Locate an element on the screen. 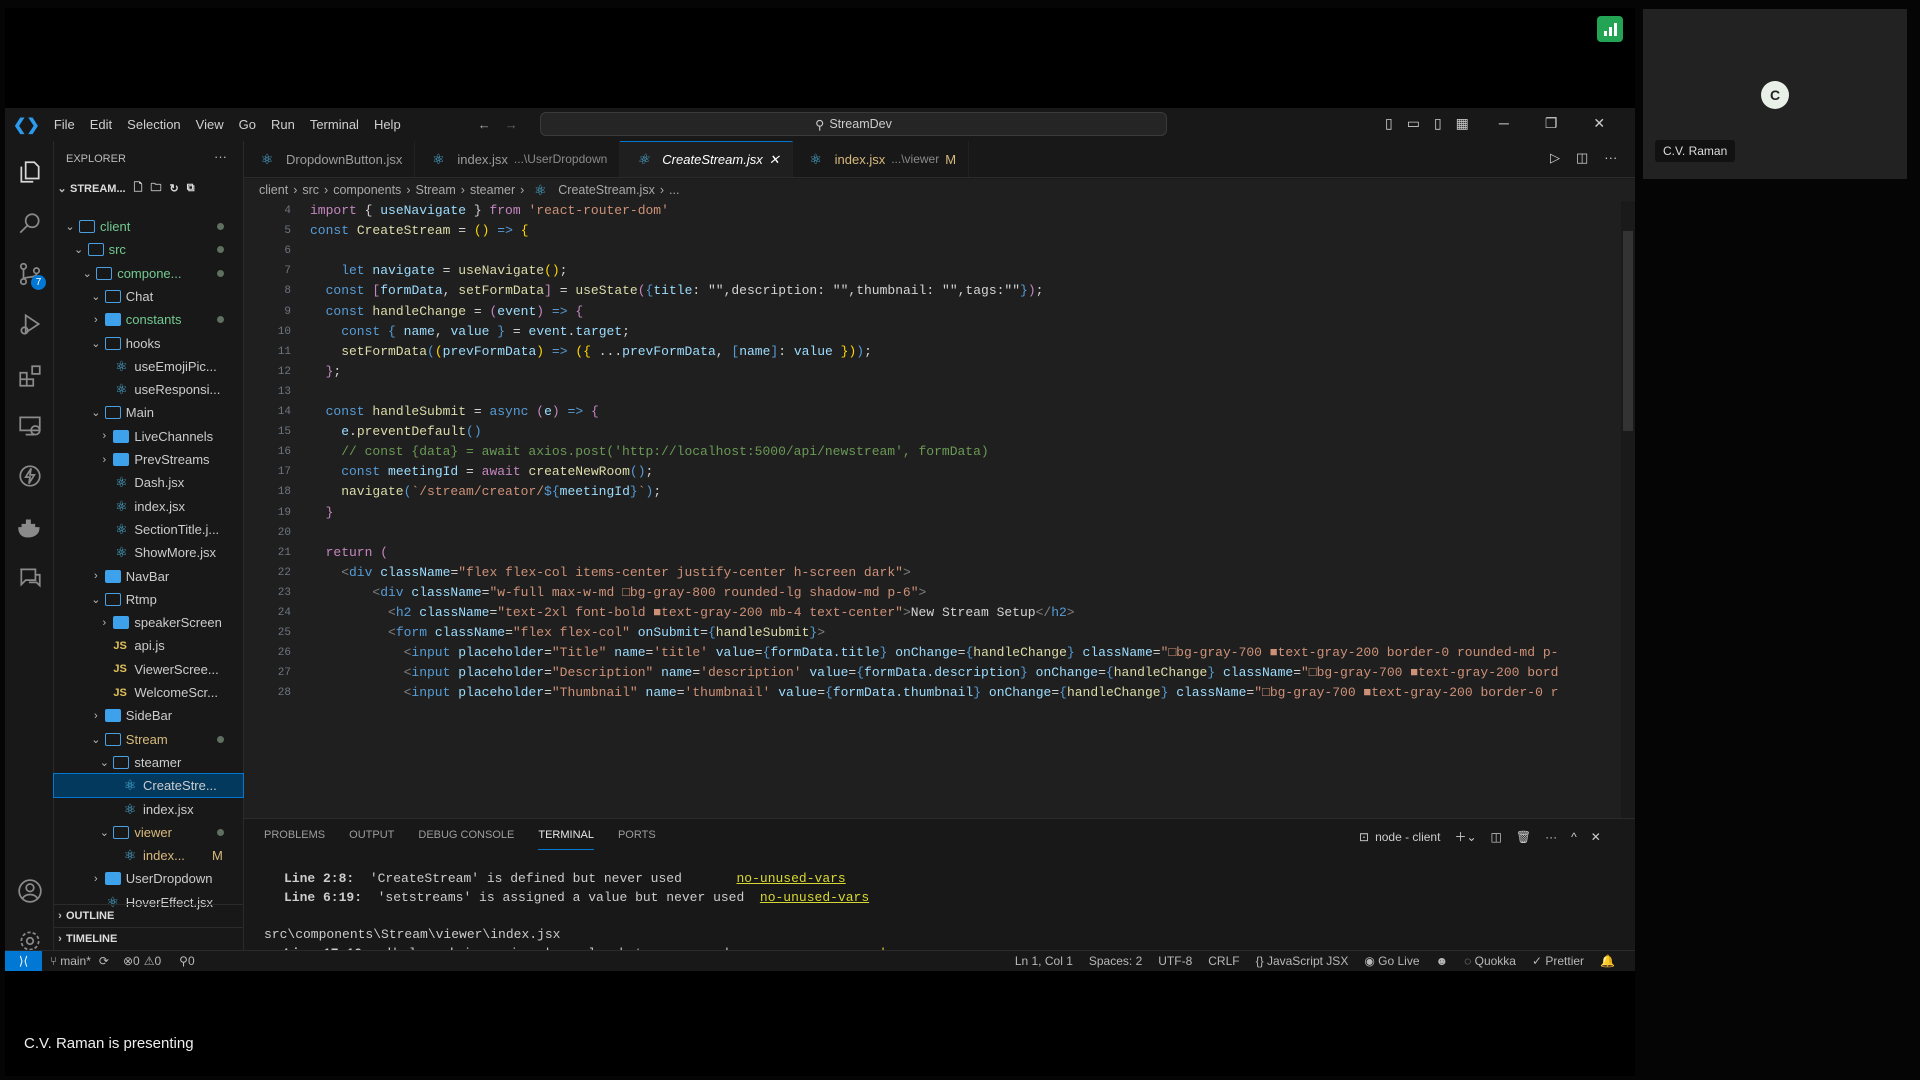 This screenshot has width=1920, height=1080. breadcrumb-item: components is located at coordinates (367, 190).